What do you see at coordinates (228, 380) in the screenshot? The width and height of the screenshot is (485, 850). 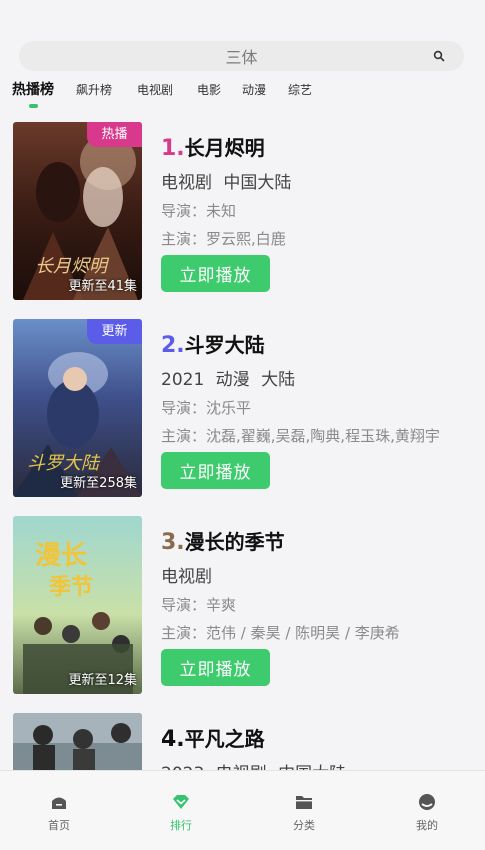 I see `item-meta: 2021 动漫 大陆` at bounding box center [228, 380].